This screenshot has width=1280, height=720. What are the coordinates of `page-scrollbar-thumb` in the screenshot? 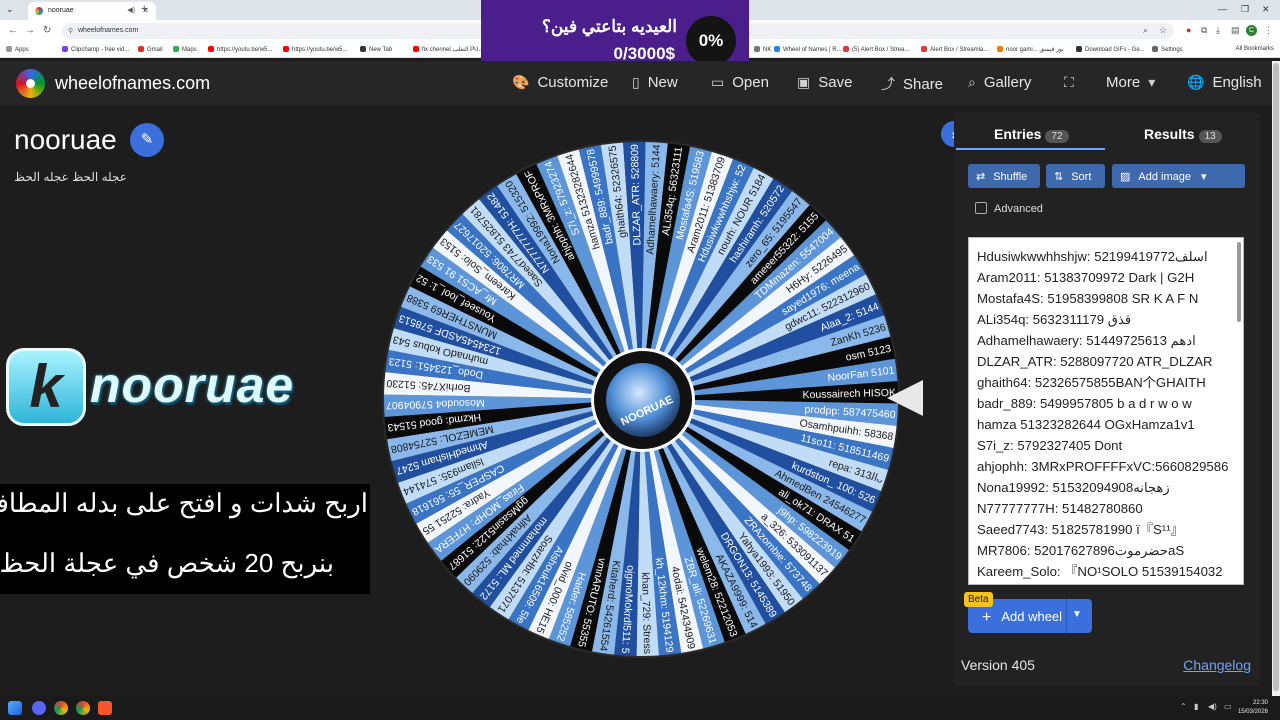 It's located at (1276, 377).